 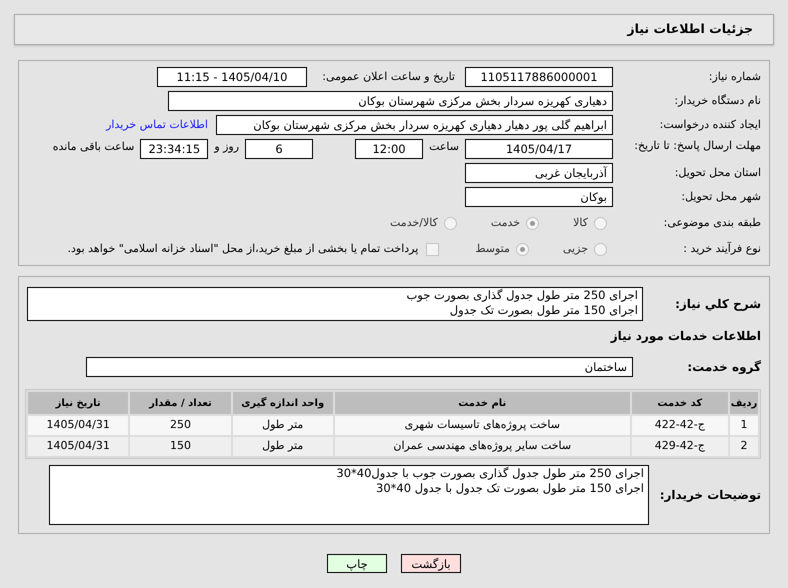 What do you see at coordinates (717, 100) in the screenshot?
I see `field-label: نام دستگاه خریدار:` at bounding box center [717, 100].